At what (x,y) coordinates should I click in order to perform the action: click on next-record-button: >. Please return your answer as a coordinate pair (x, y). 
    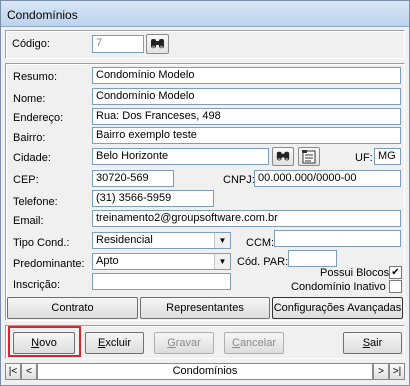
    Looking at the image, I should click on (381, 371).